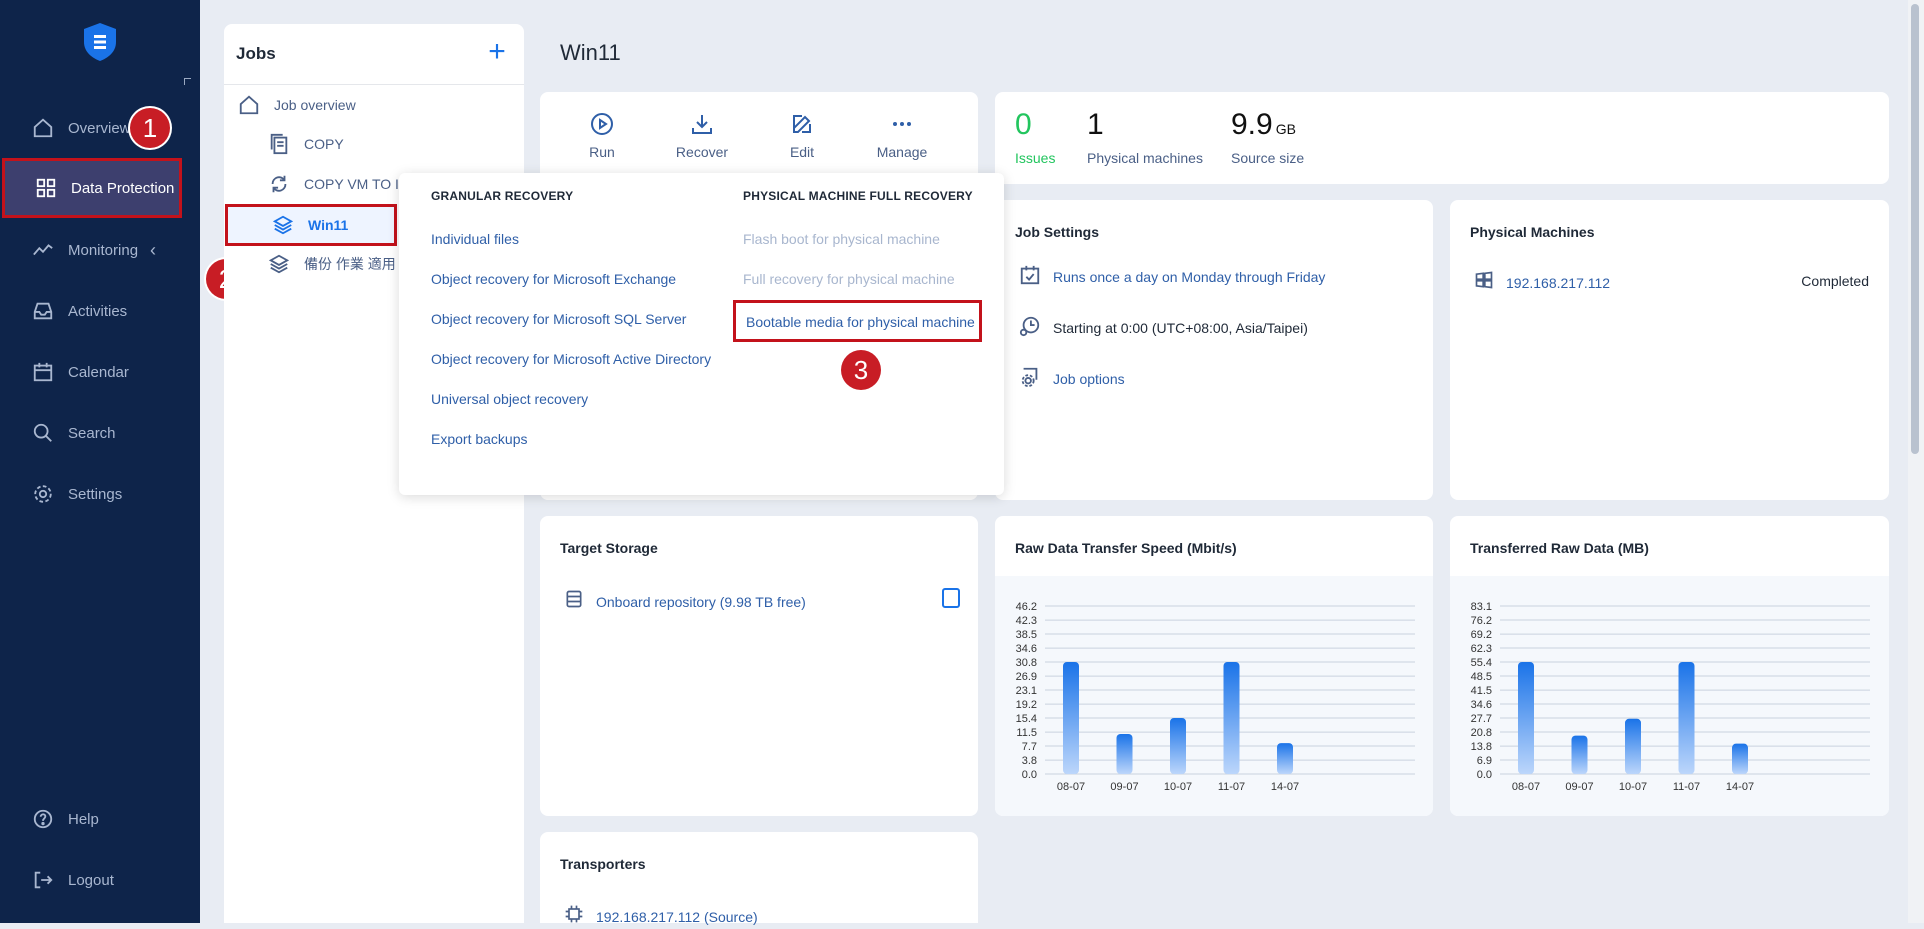 Image resolution: width=1924 pixels, height=929 pixels. I want to click on play-icon, so click(602, 124).